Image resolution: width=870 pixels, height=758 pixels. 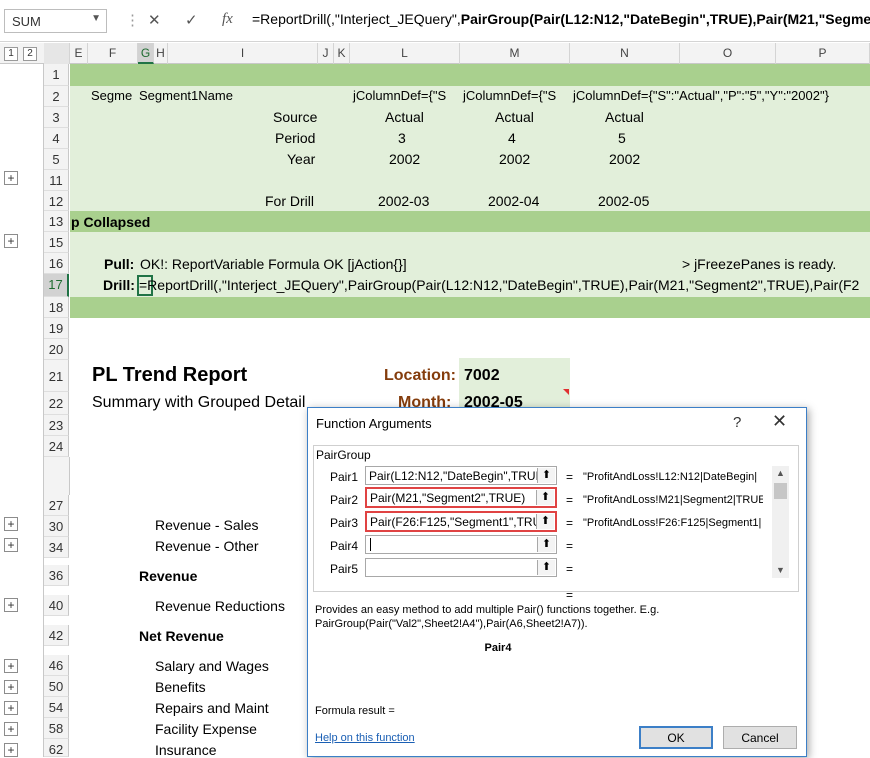 I want to click on line-item: Revenue - Other, so click(x=207, y=546).